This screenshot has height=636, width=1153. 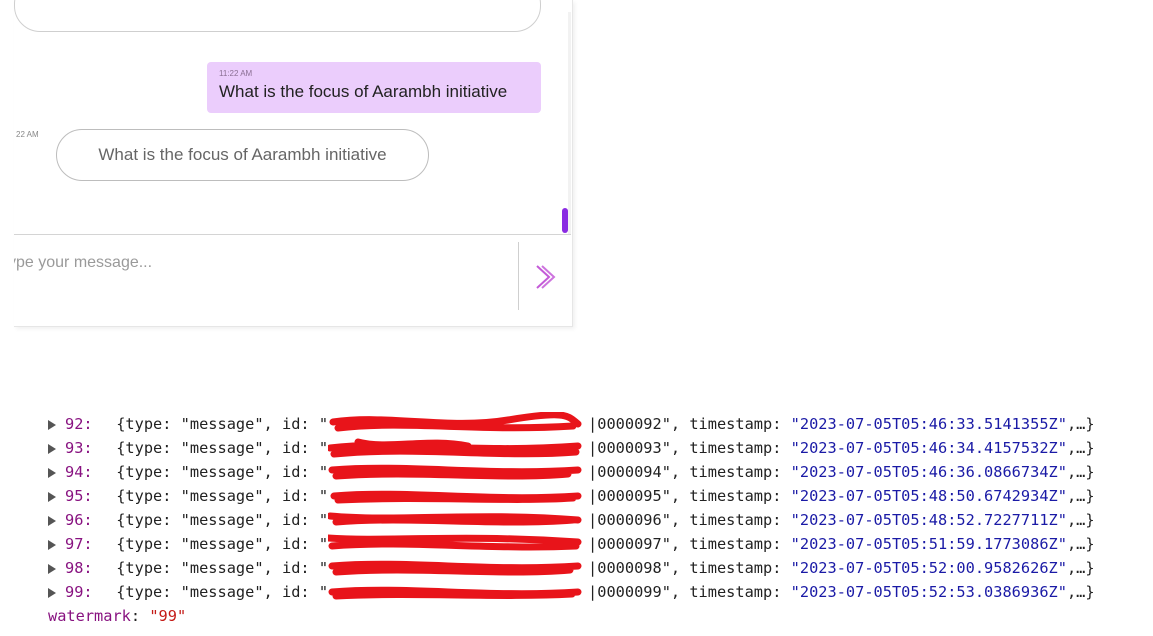 What do you see at coordinates (928, 568) in the screenshot?
I see `row-timestamp: "2023-07-05T05:52:00.9582626Z"` at bounding box center [928, 568].